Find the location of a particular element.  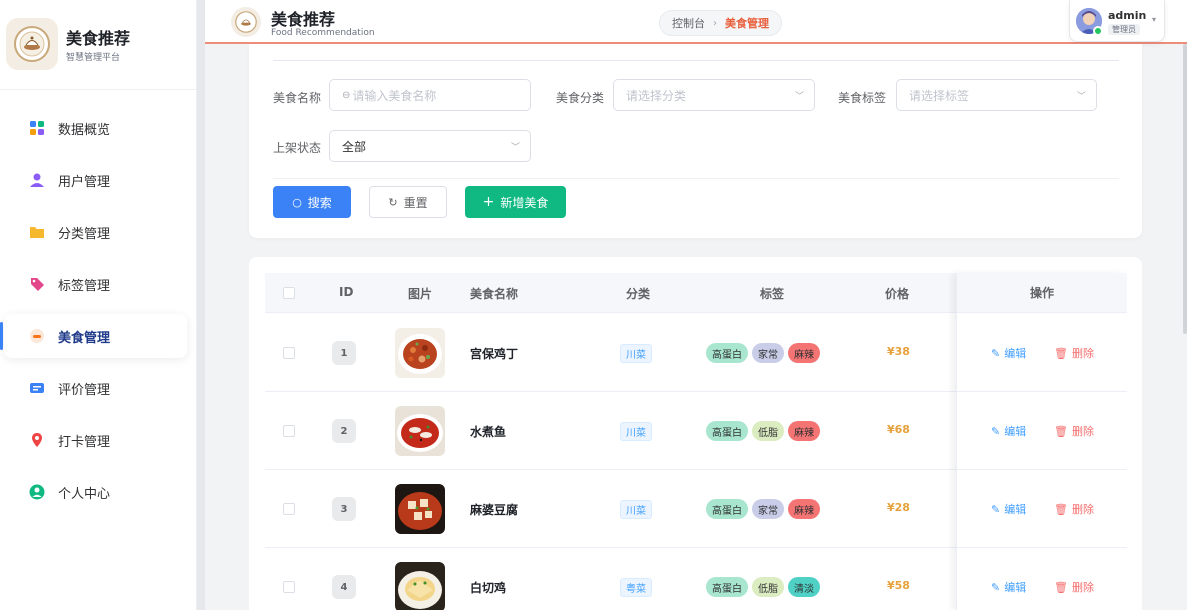

id-badge: 3 is located at coordinates (344, 509).